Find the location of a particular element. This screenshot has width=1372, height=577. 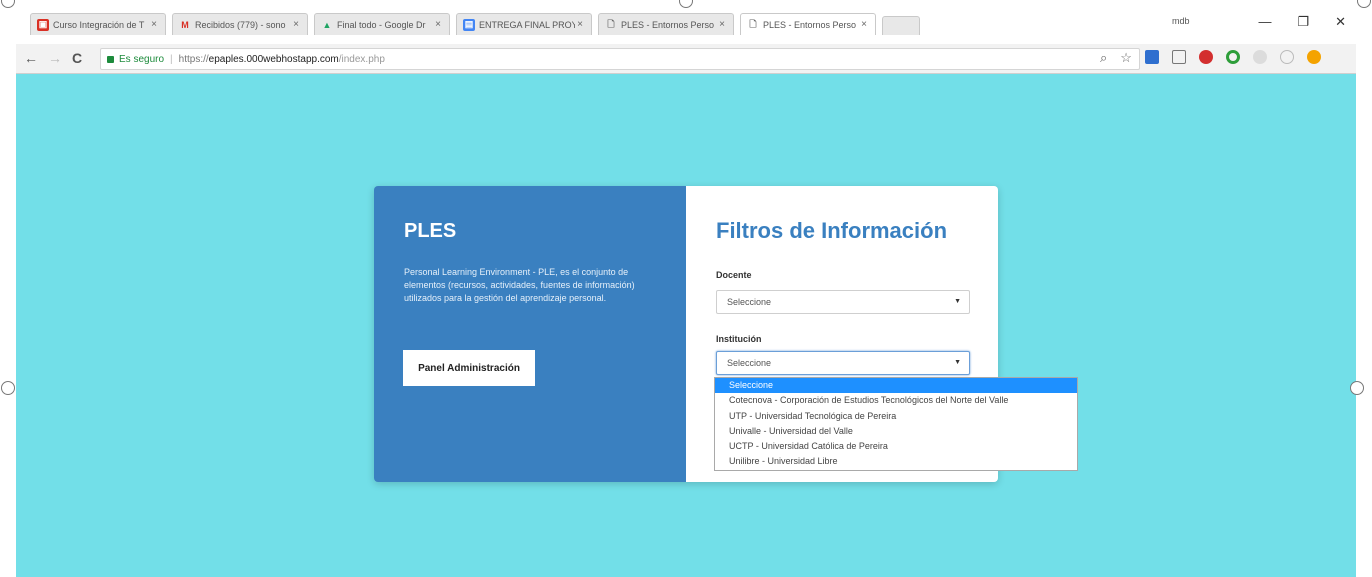

new-tab-button is located at coordinates (901, 25).